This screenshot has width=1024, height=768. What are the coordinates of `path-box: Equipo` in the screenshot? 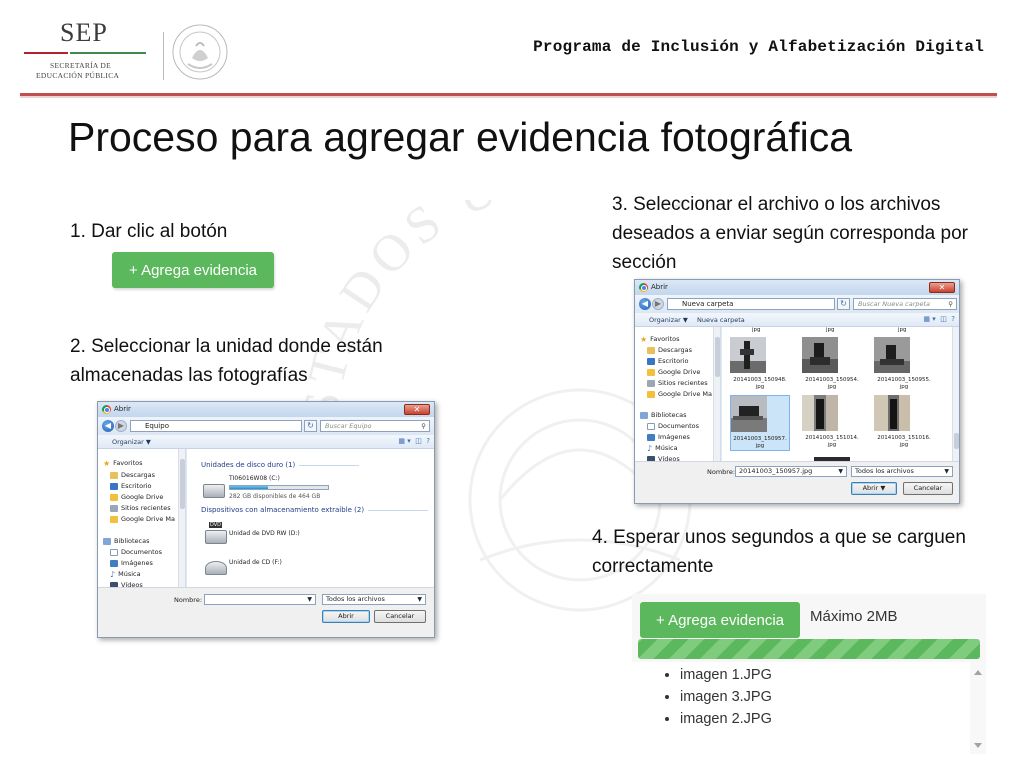 It's located at (216, 426).